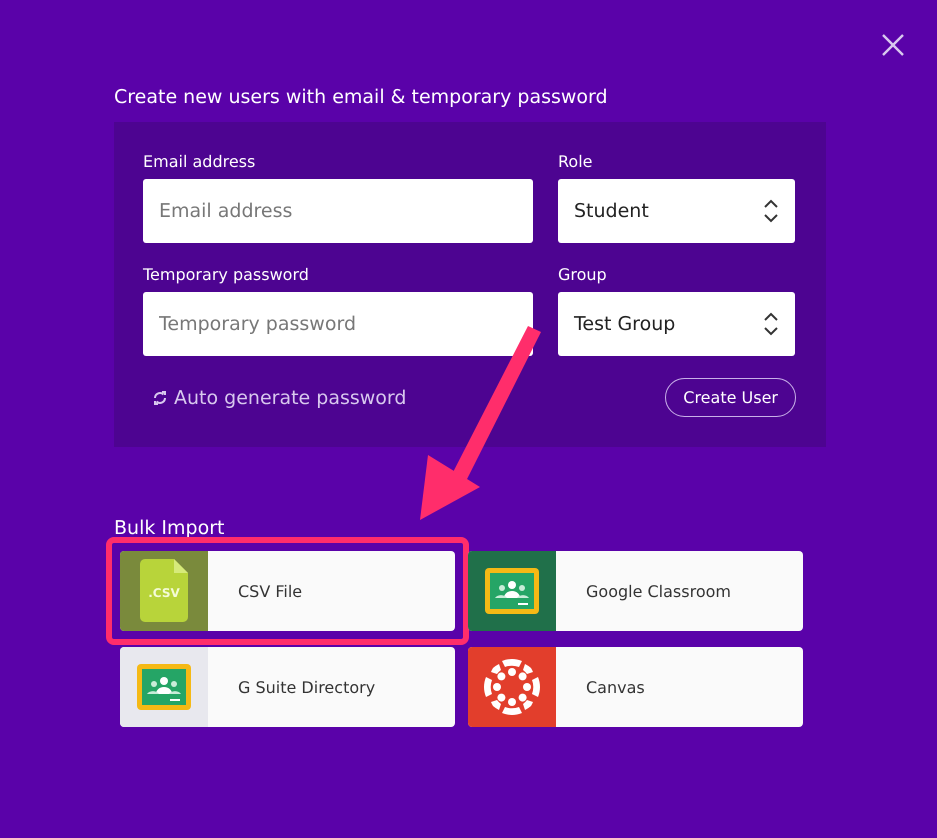 The width and height of the screenshot is (937, 838). I want to click on close-icon, so click(893, 45).